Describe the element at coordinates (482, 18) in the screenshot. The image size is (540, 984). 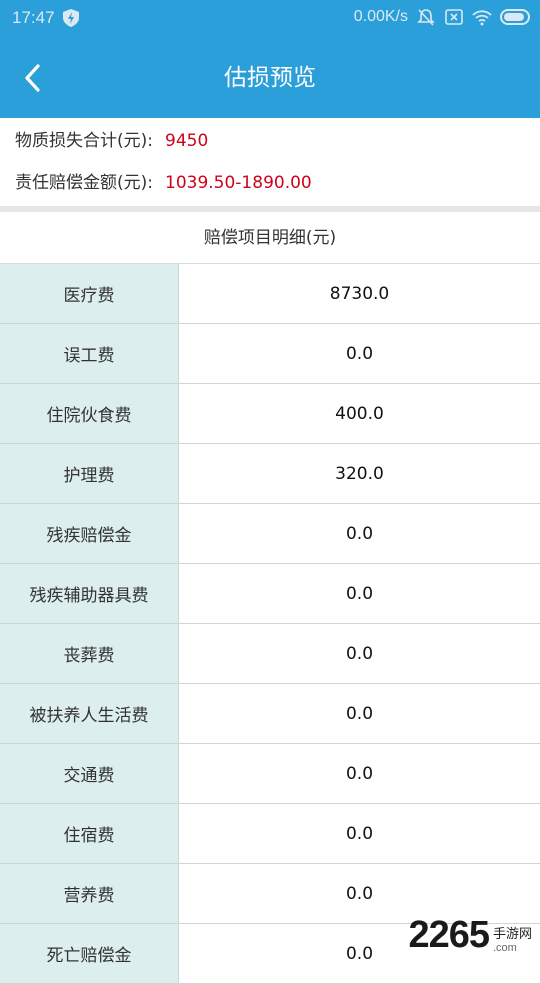
I see `wifi-icon` at that location.